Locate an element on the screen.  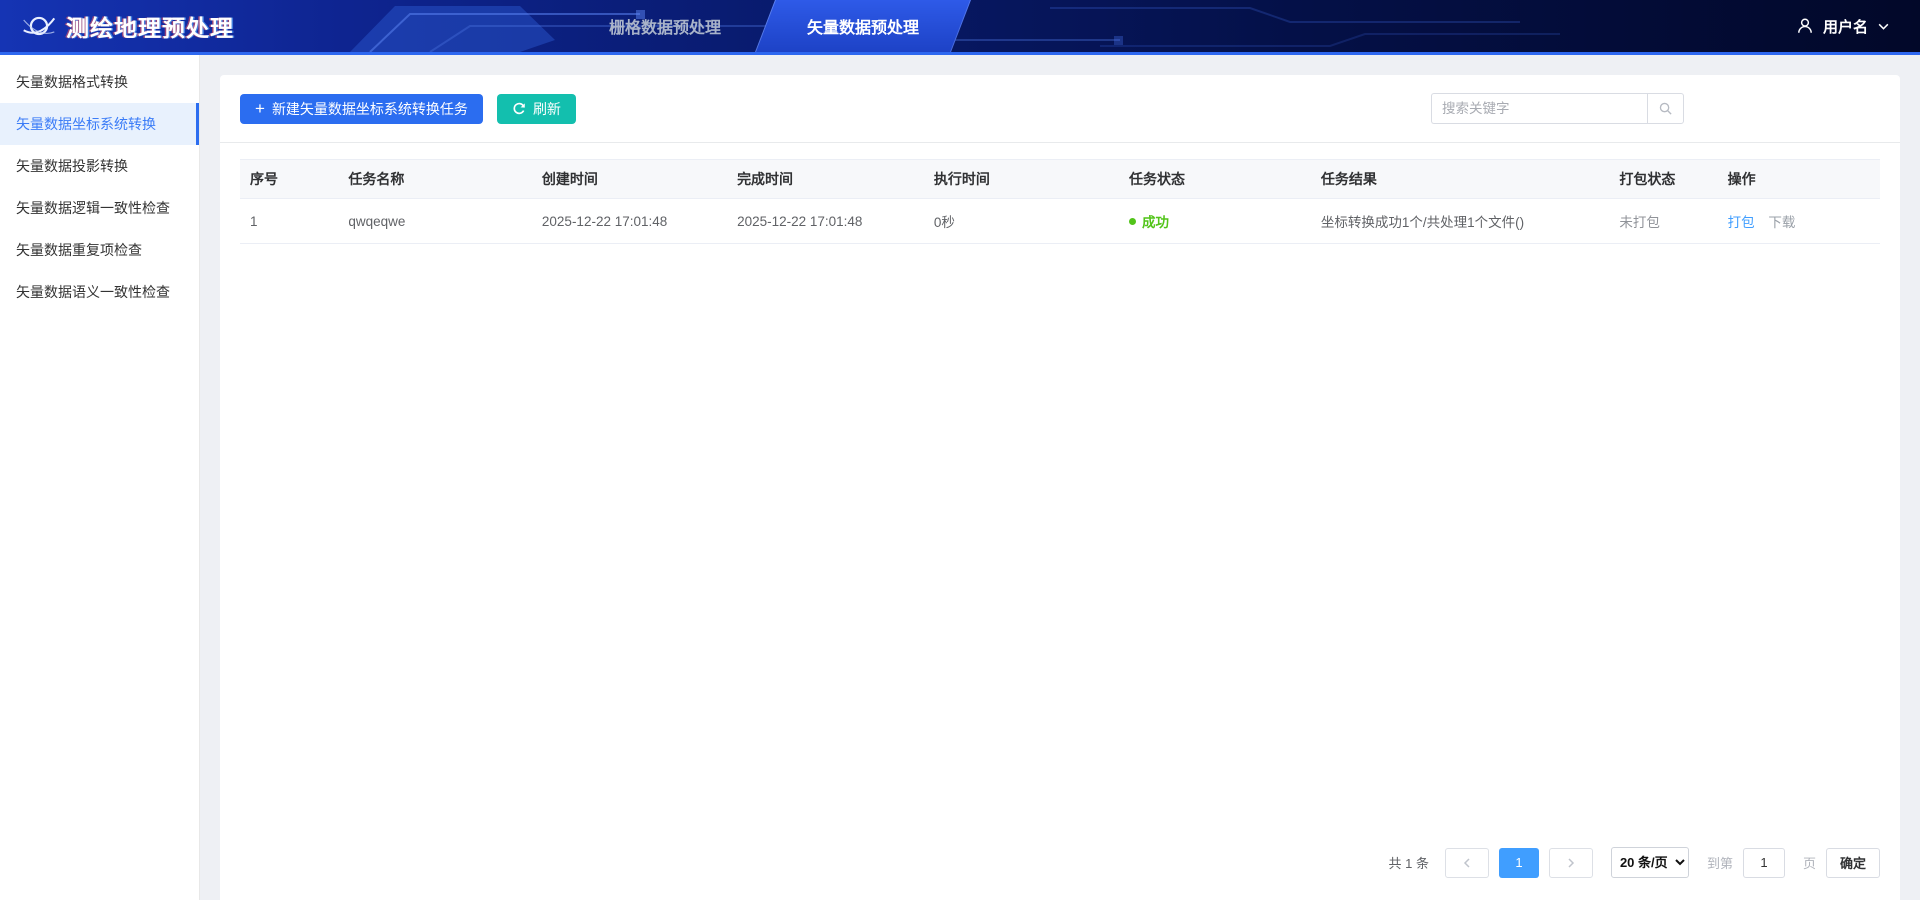
col-created-time: 创建时间 is located at coordinates (629, 179).